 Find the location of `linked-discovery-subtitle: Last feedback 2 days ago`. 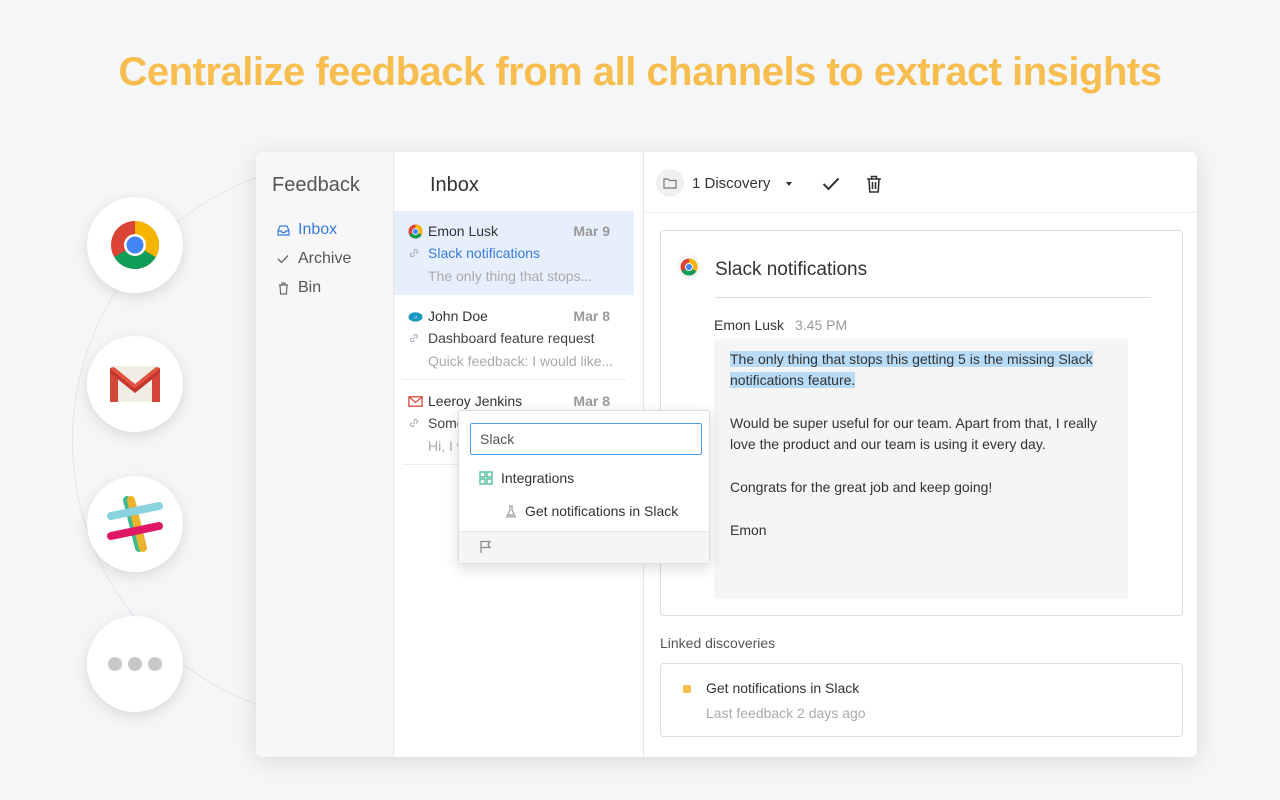

linked-discovery-subtitle: Last feedback 2 days ago is located at coordinates (786, 713).